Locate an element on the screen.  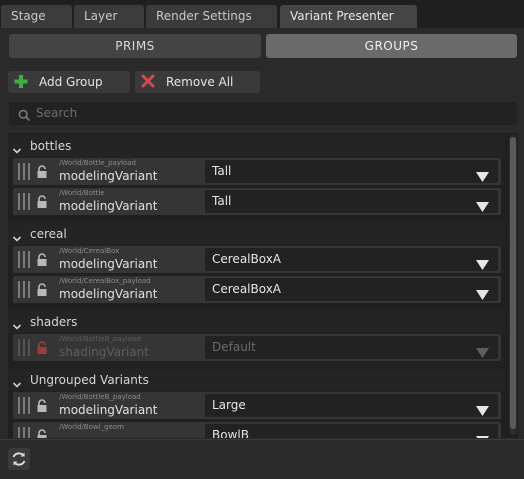
x-icon is located at coordinates (148, 82).